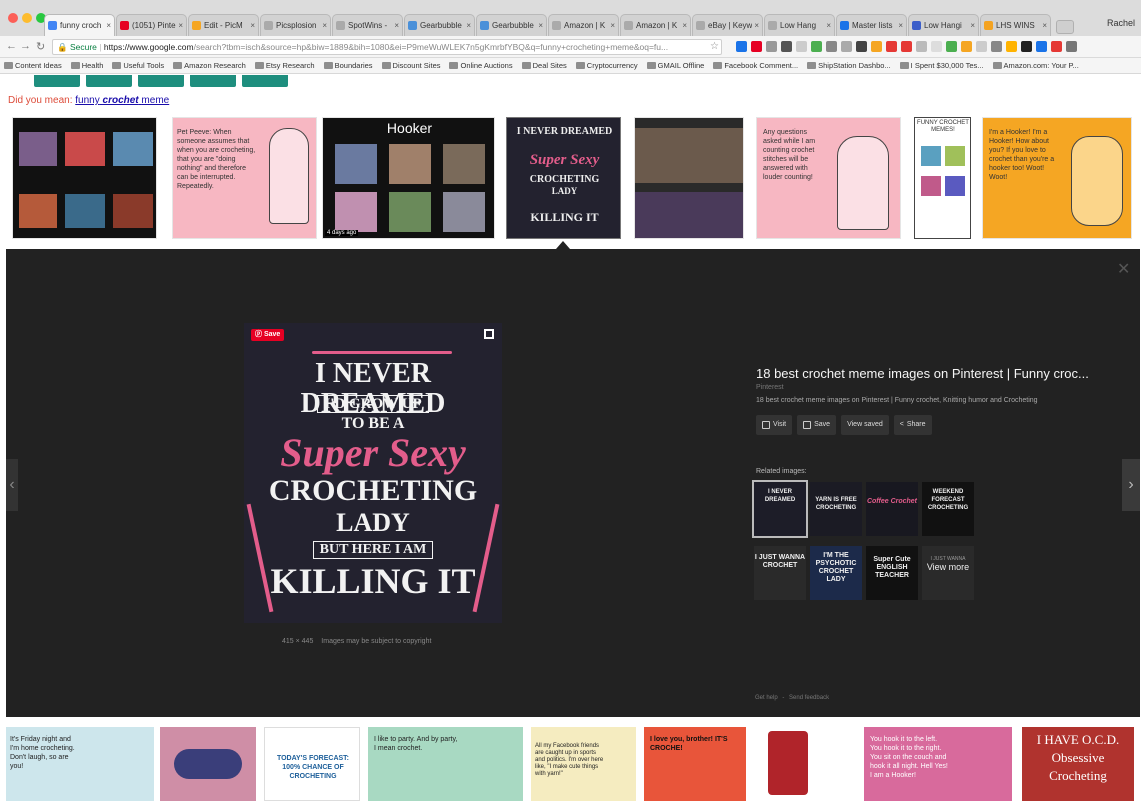 This screenshot has width=1141, height=801. What do you see at coordinates (13, 18) in the screenshot?
I see `close-window-button` at bounding box center [13, 18].